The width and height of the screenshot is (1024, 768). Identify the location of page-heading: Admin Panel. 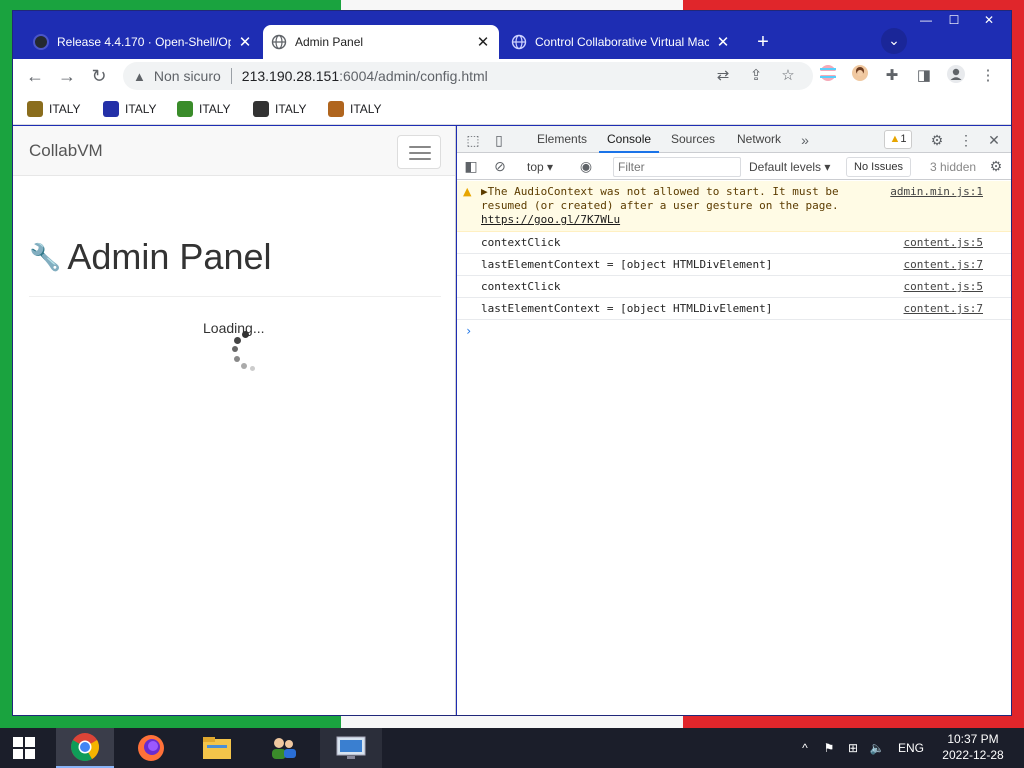
(169, 256).